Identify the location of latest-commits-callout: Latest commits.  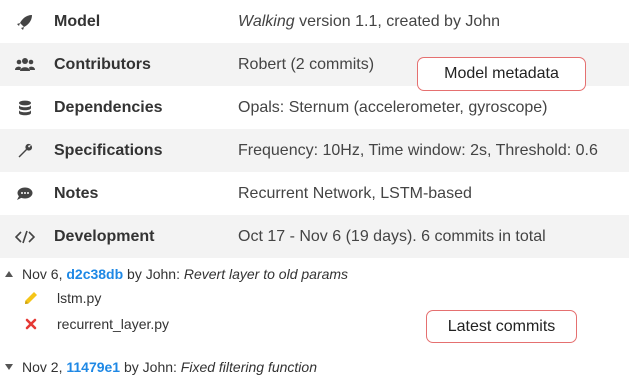
(501, 326).